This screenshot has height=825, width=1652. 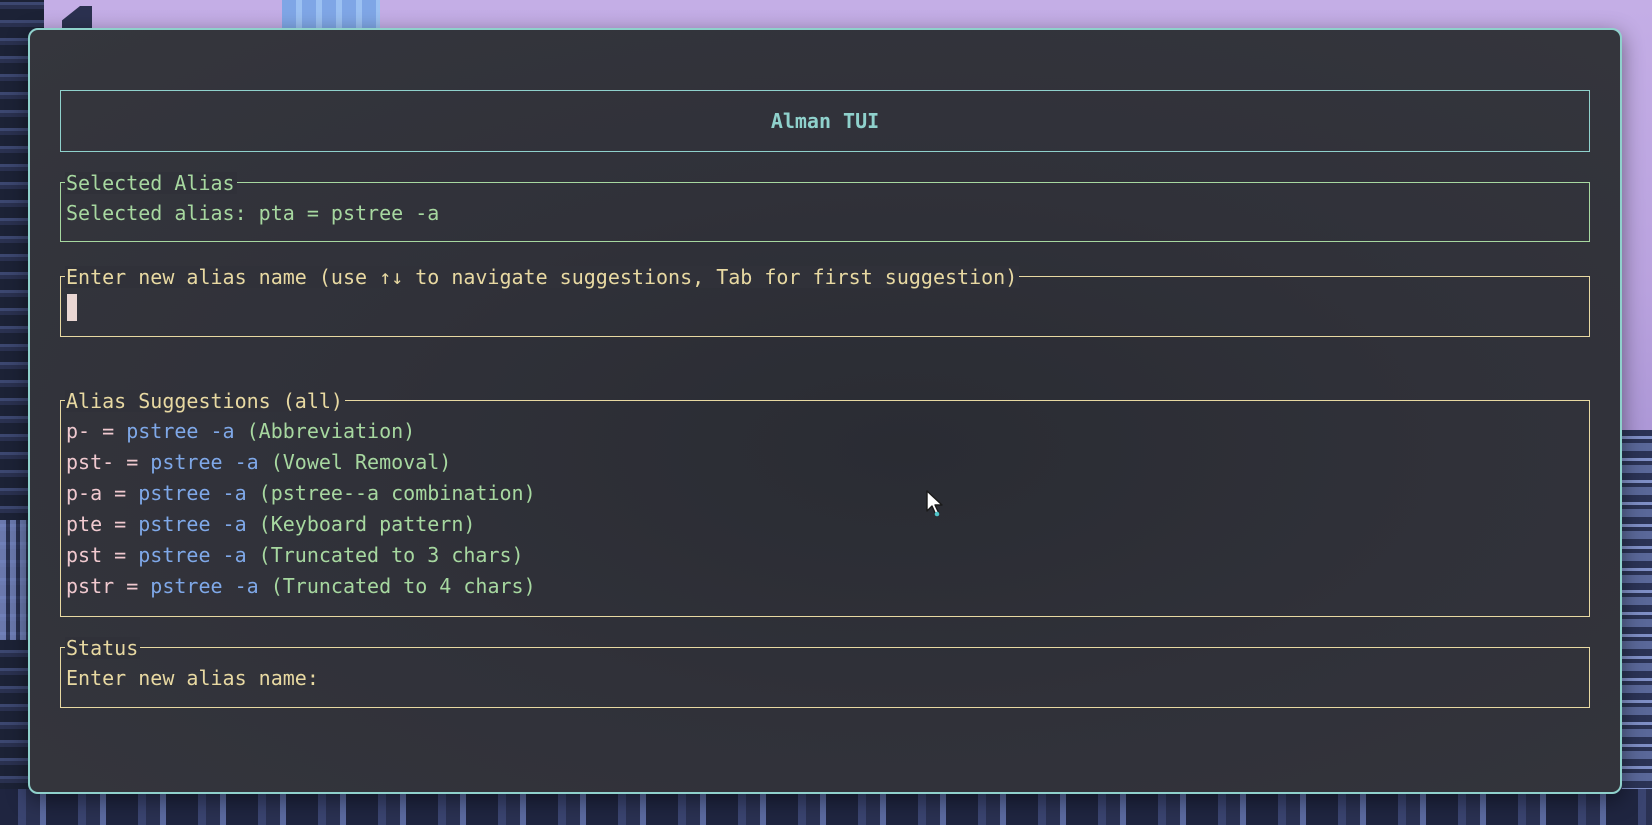 I want to click on app-title: Alman TUI, so click(x=825, y=121).